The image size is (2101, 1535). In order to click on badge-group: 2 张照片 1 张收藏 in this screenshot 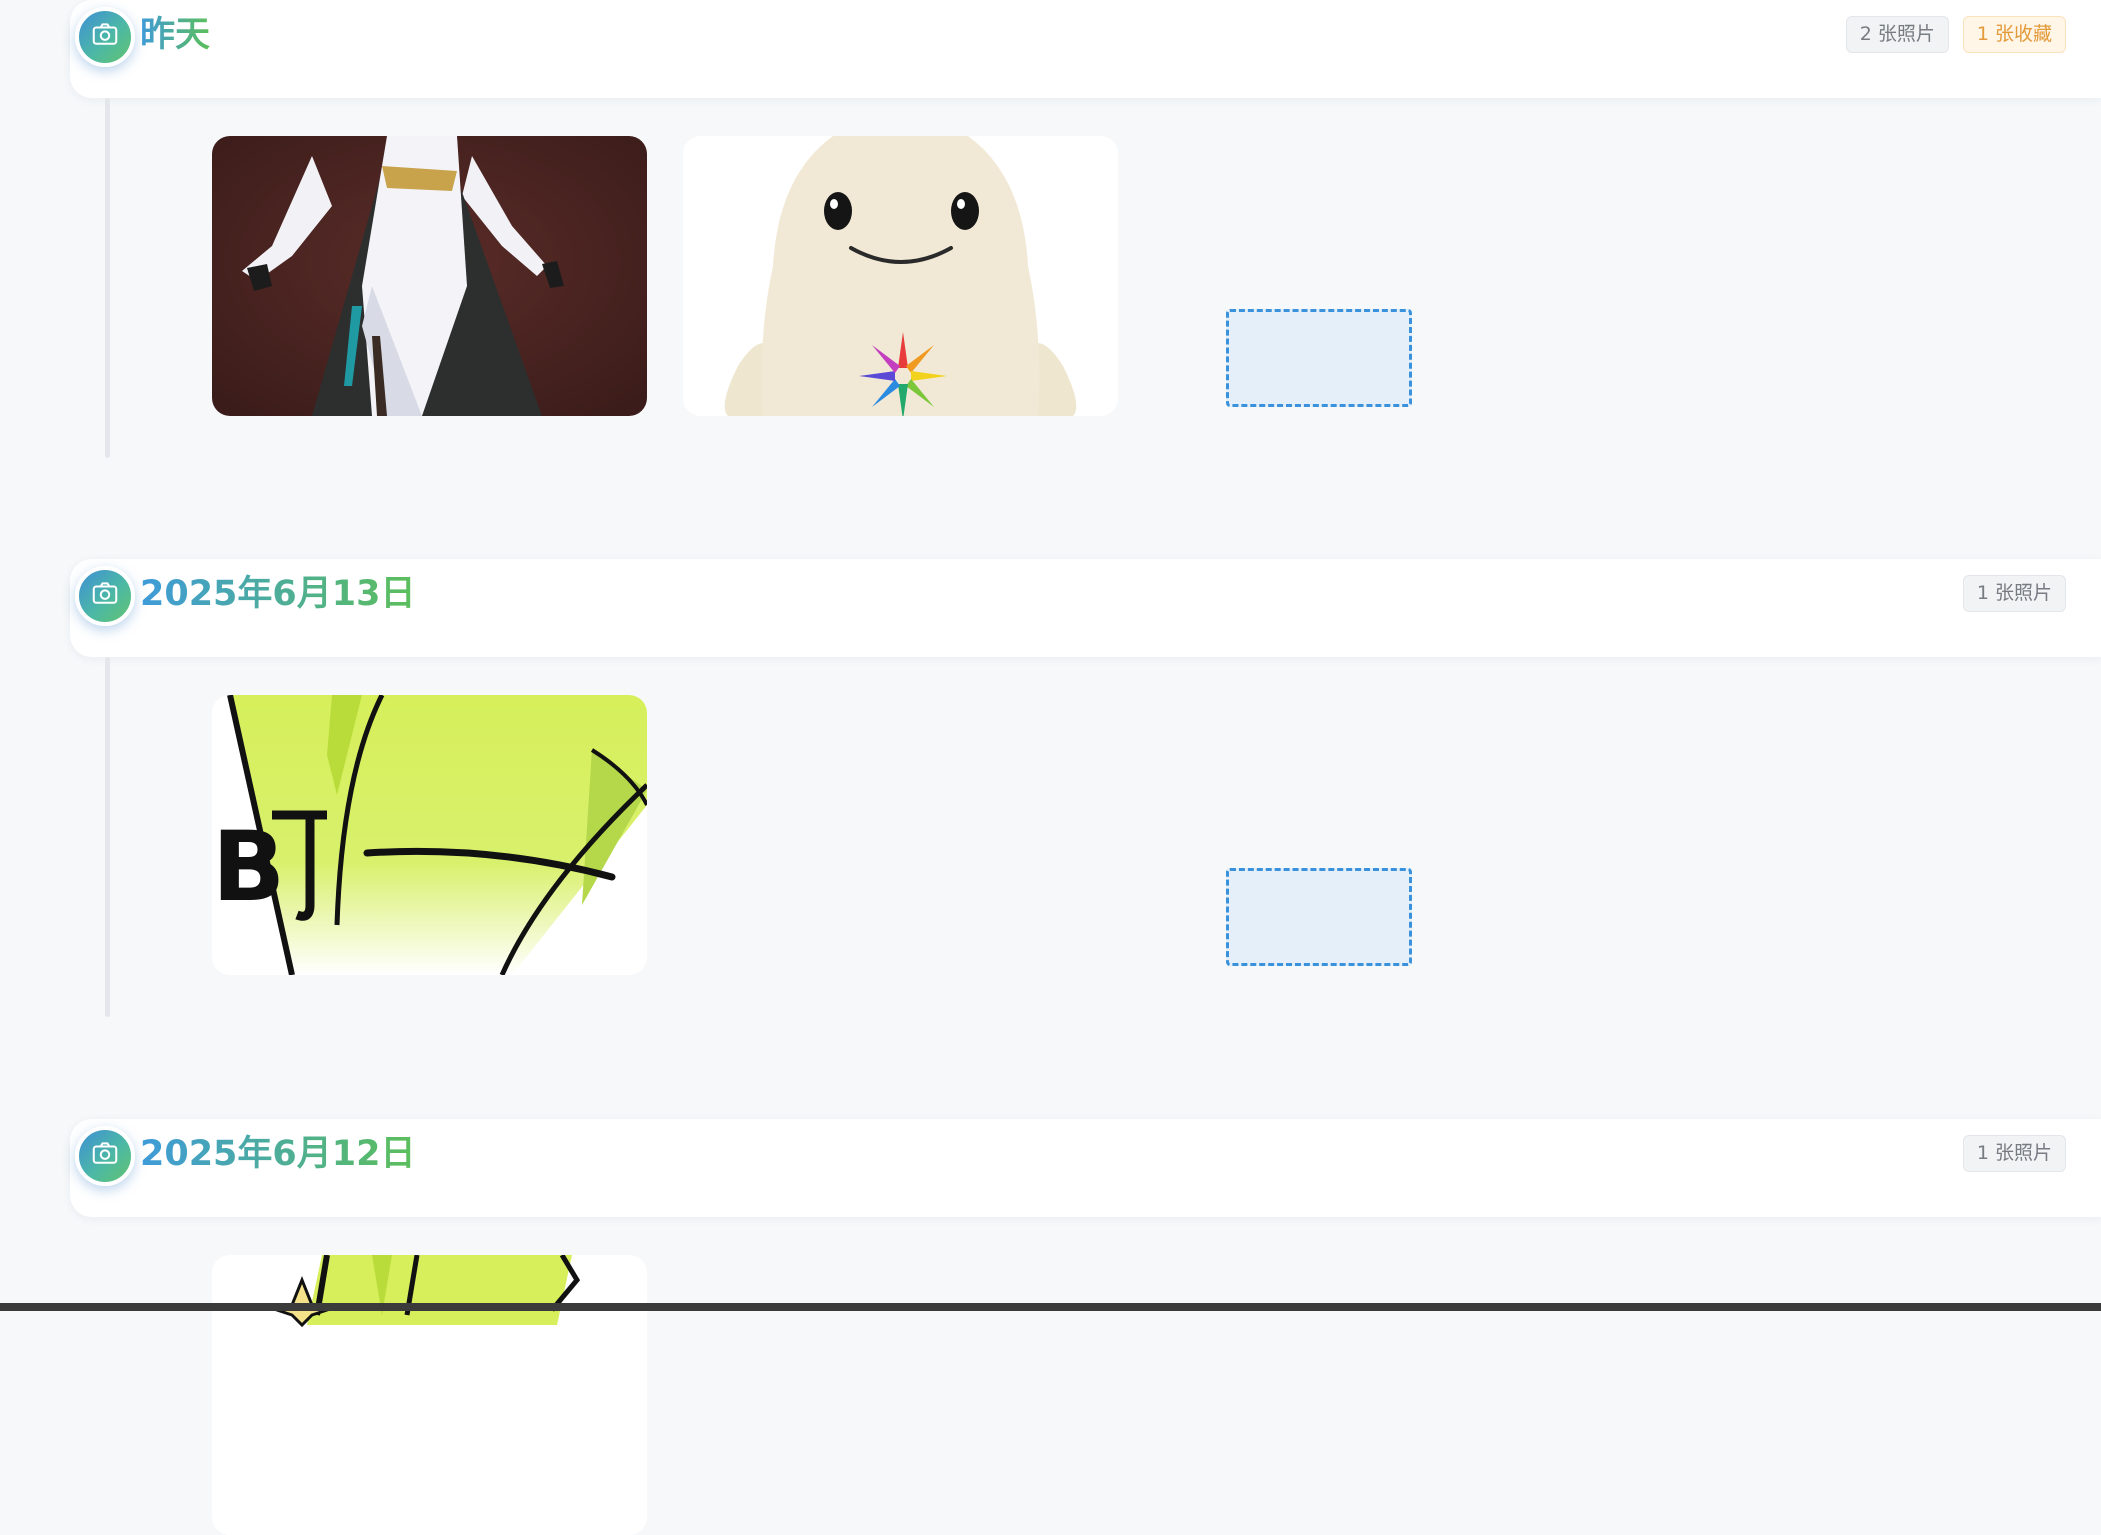, I will do `click(1955, 34)`.